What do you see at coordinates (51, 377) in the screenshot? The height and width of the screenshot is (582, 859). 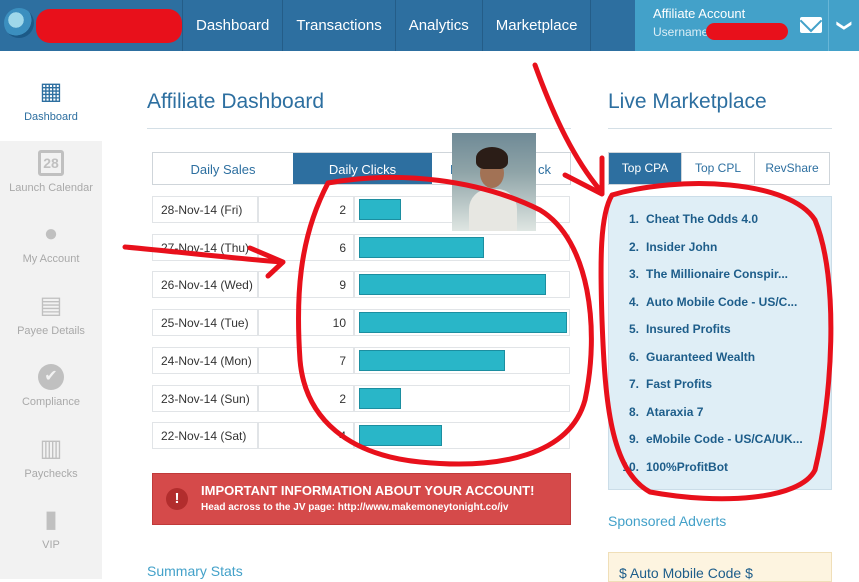 I see `checkmark-icon: ✔` at bounding box center [51, 377].